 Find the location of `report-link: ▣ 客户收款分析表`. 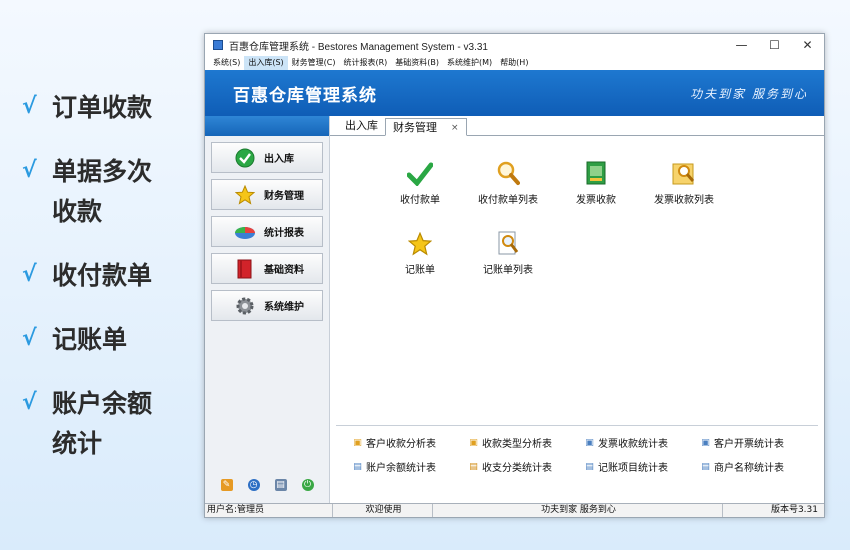

report-link: ▣ 客户收款分析表 is located at coordinates (410, 443).